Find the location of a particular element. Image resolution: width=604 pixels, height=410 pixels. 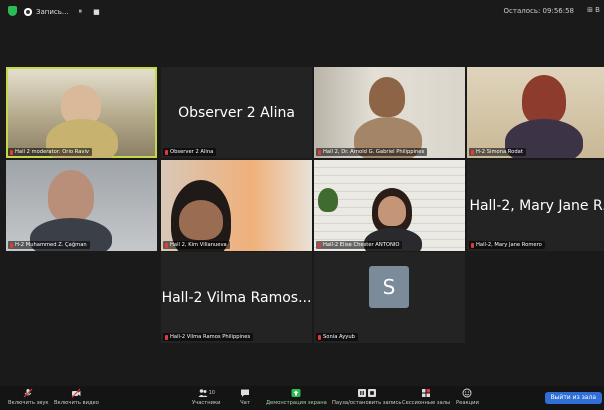

reactions-icon is located at coordinates (467, 393).